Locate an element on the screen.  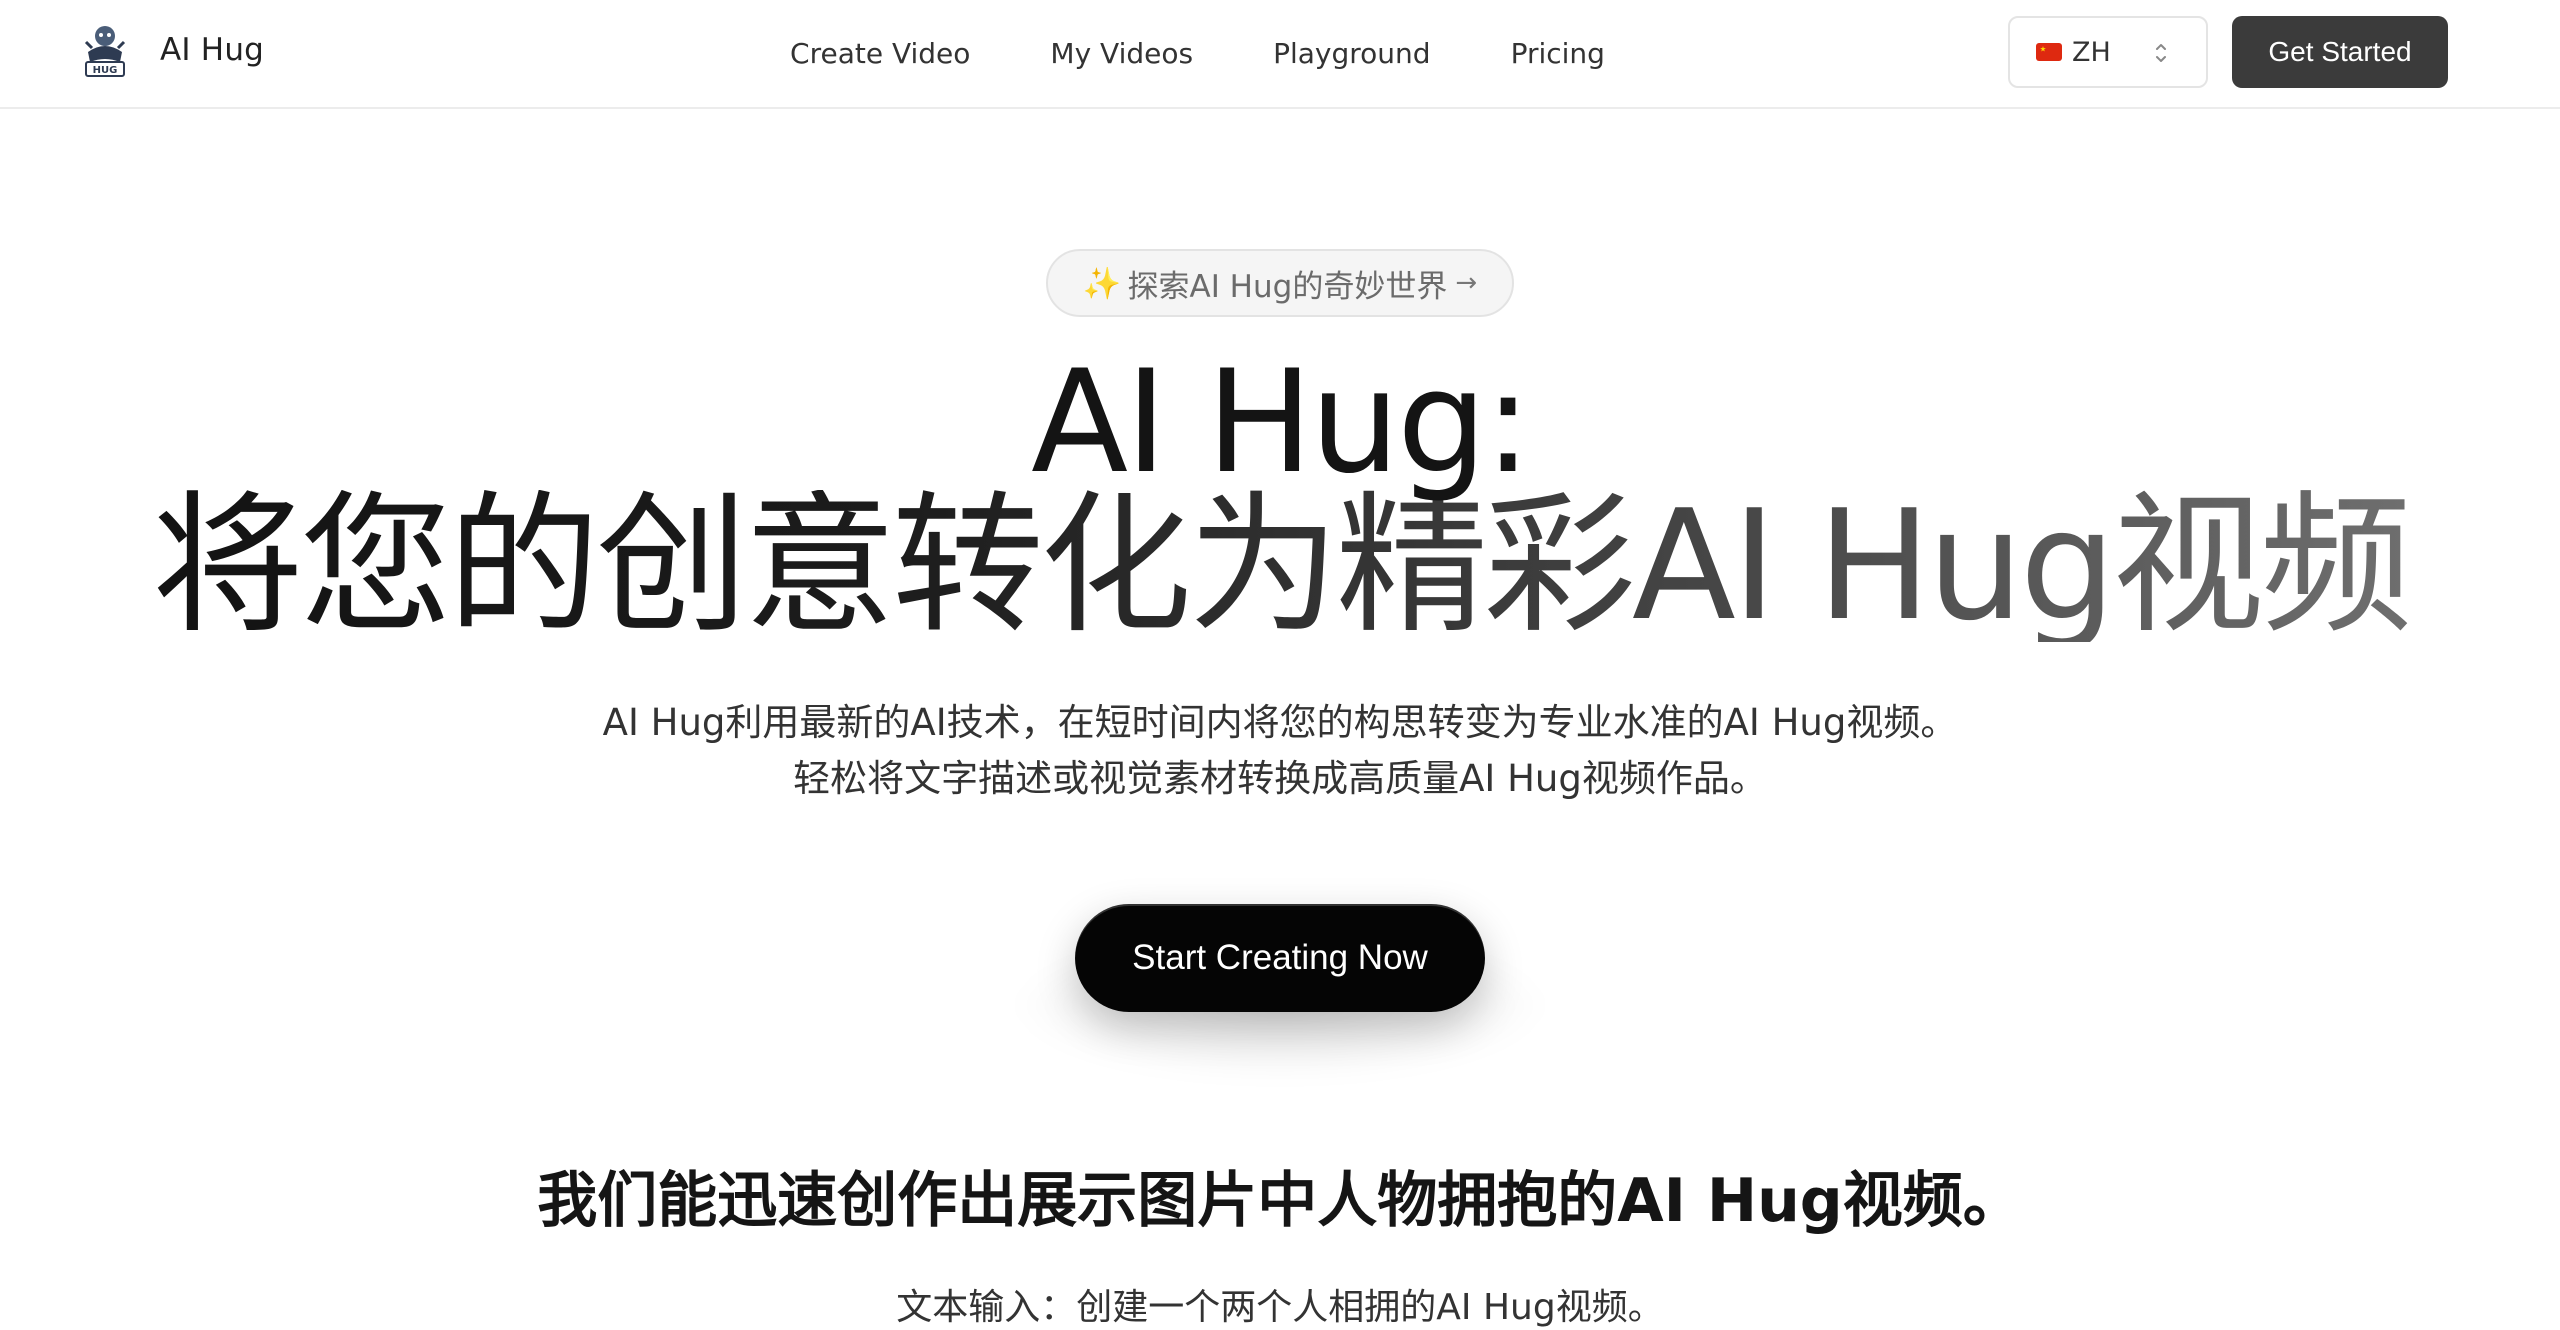
hug-mascot-logo-icon: HUG is located at coordinates (105, 51).